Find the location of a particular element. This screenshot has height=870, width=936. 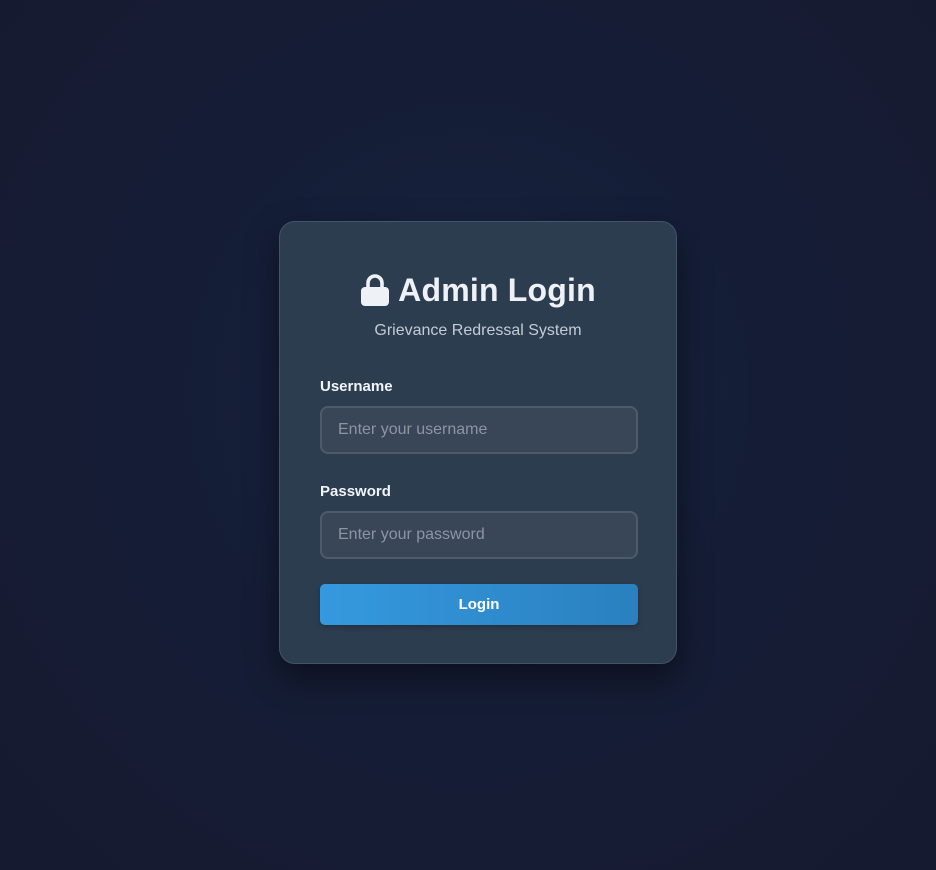

page-subtitle: Grievance Redressal System is located at coordinates (478, 330).